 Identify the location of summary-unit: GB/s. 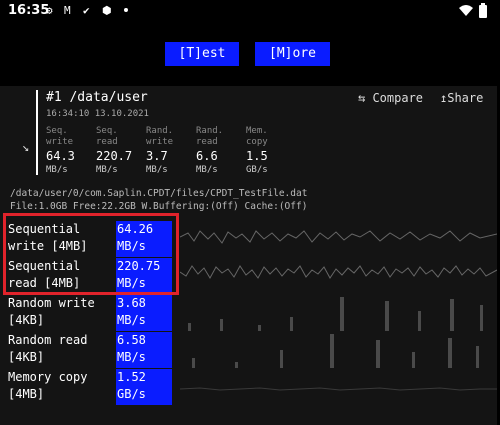
(257, 170).